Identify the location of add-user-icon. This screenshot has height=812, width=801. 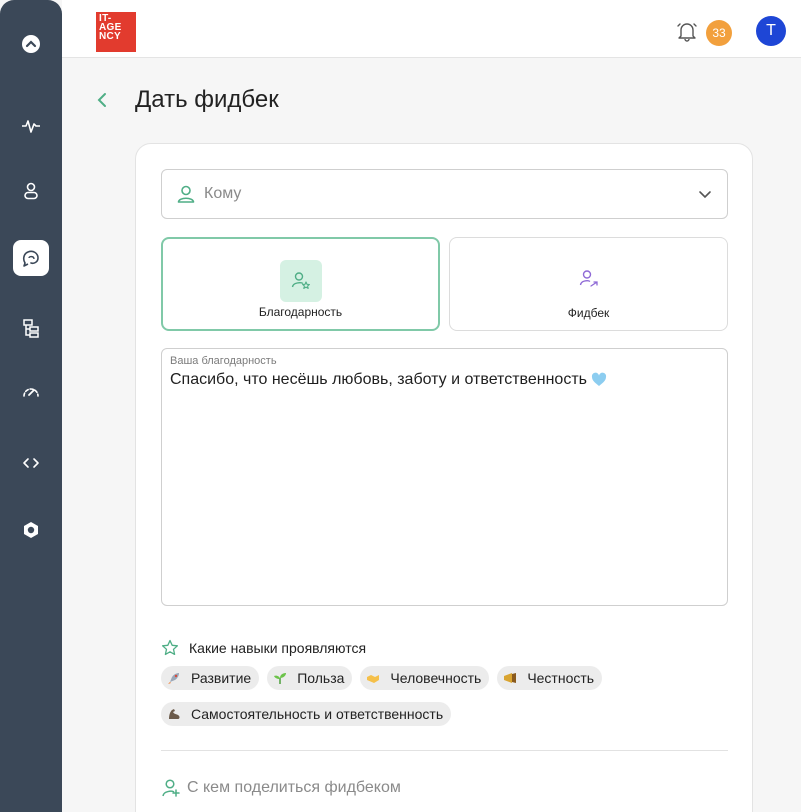
(171, 788).